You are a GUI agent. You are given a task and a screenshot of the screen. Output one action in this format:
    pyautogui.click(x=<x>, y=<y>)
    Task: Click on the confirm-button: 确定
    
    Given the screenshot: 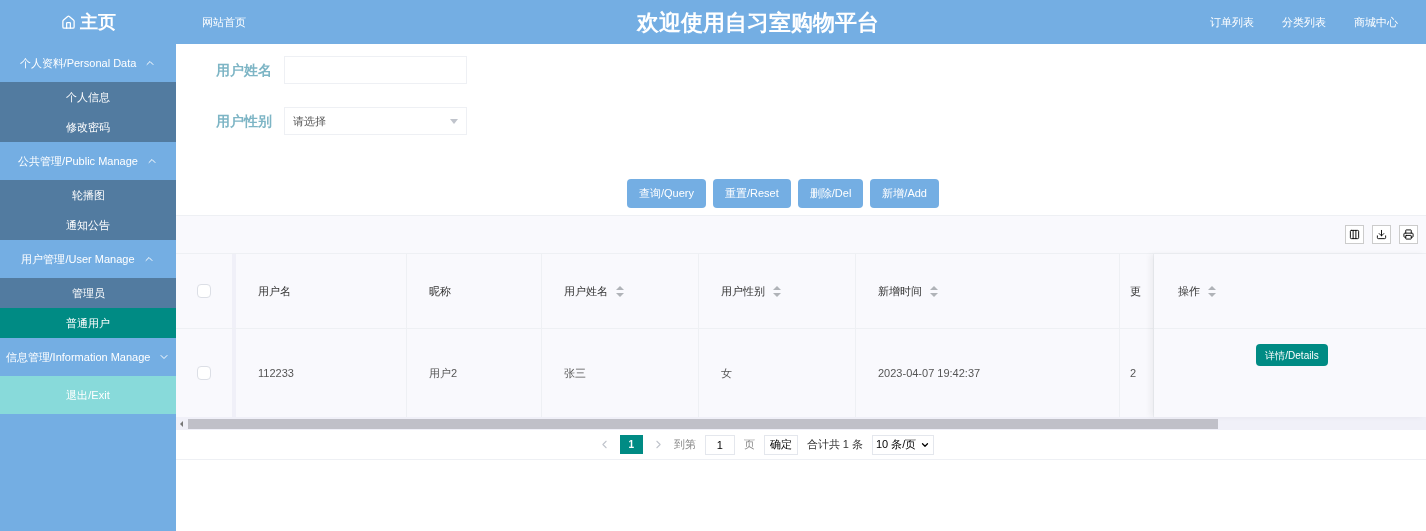 What is the action you would take?
    pyautogui.click(x=780, y=444)
    